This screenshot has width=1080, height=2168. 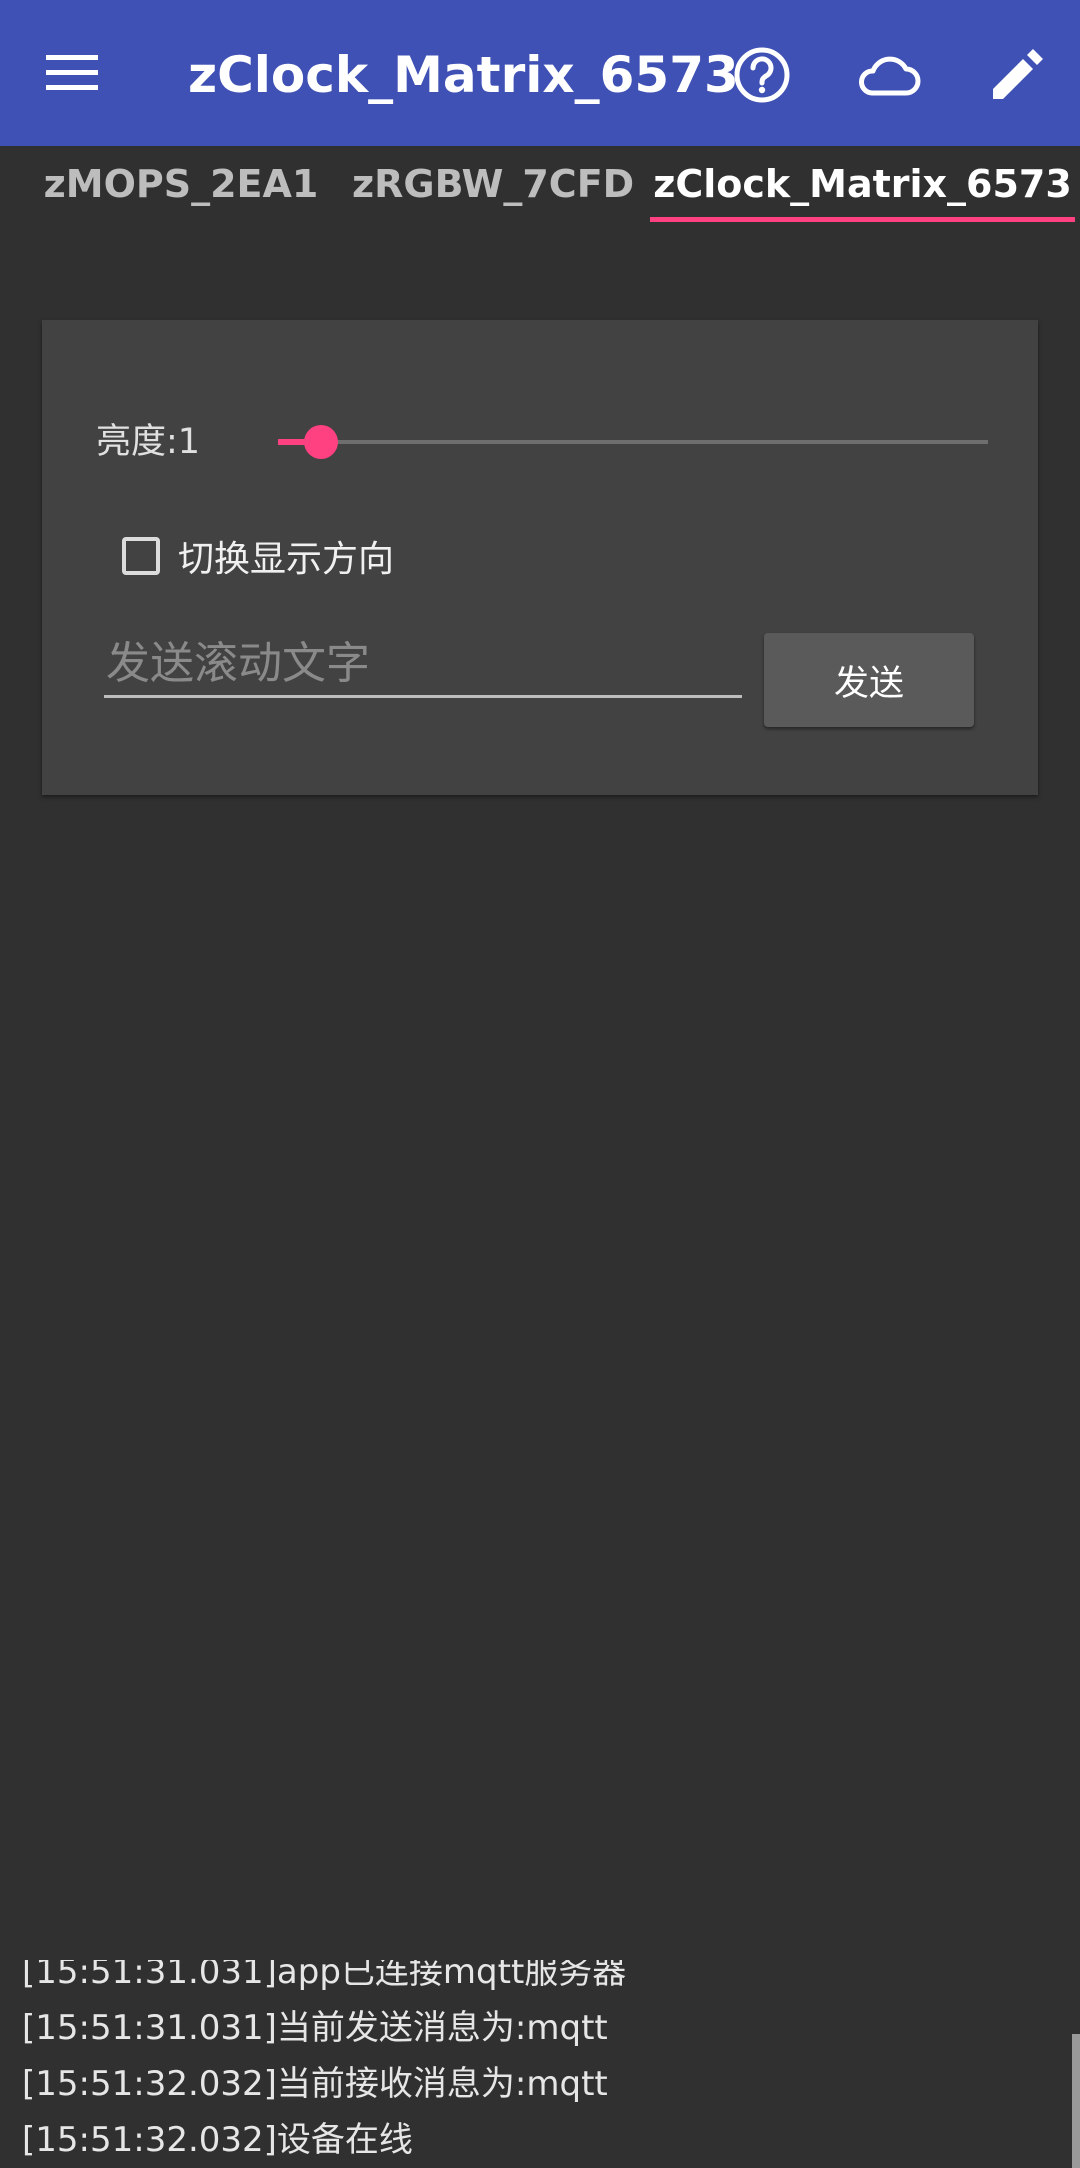 I want to click on orientation-checkbox, so click(x=141, y=556).